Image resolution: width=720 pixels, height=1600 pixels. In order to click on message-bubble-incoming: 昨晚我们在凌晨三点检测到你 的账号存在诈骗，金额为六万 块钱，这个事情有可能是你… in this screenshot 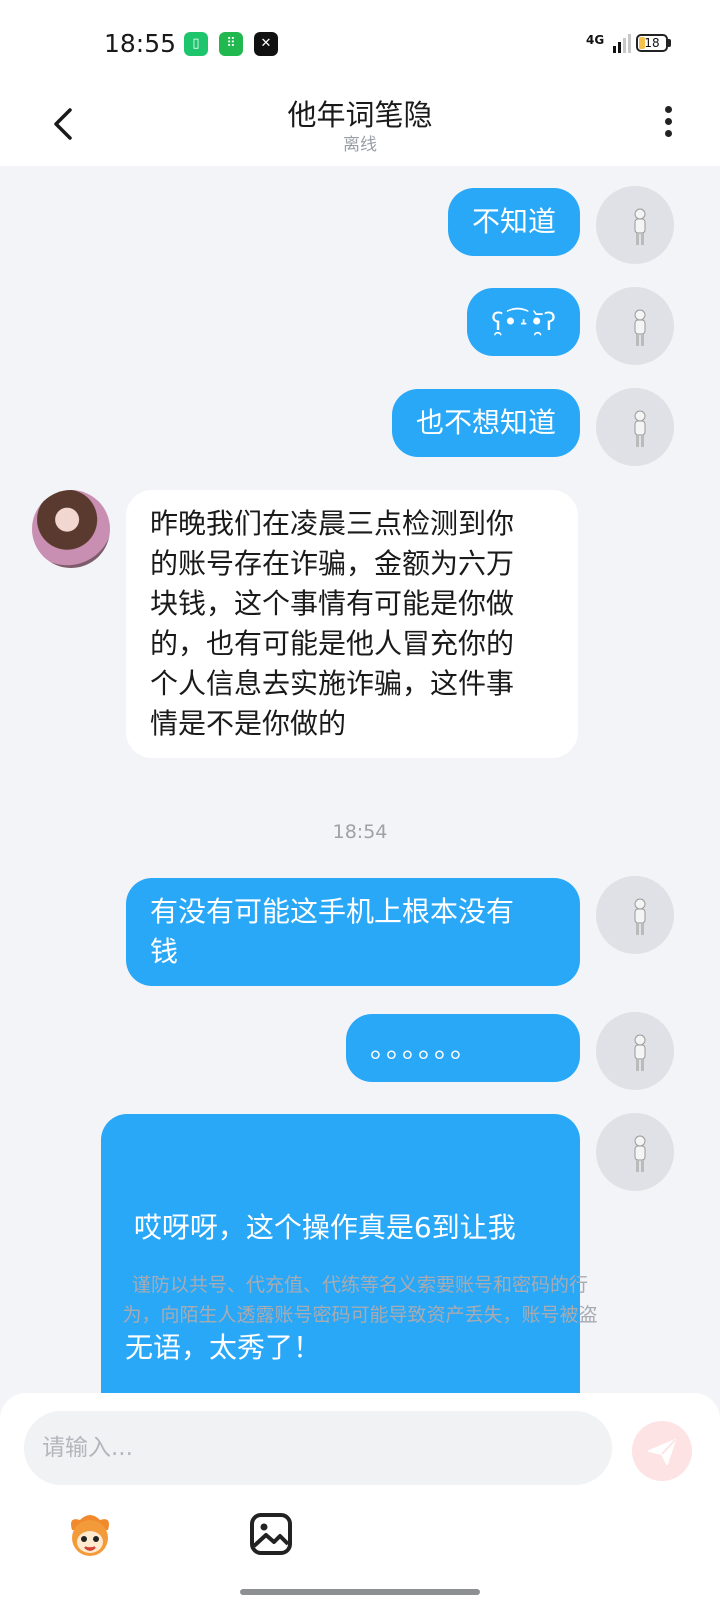, I will do `click(352, 624)`.